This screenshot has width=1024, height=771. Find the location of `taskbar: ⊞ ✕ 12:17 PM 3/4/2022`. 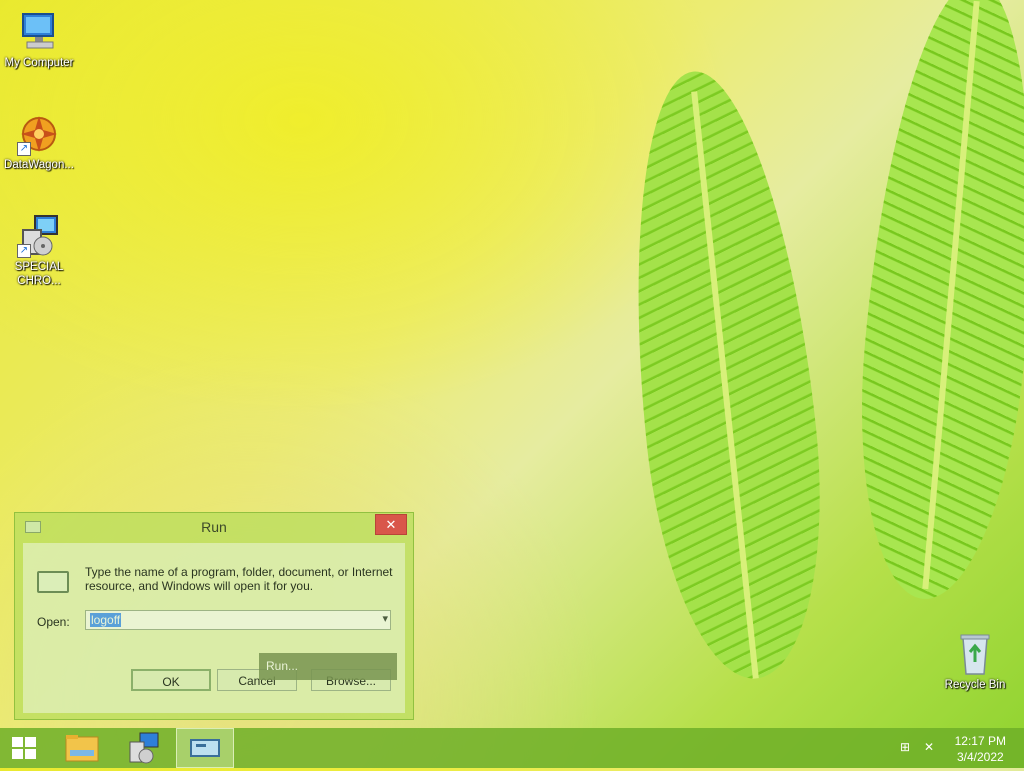

taskbar: ⊞ ✕ 12:17 PM 3/4/2022 is located at coordinates (512, 748).